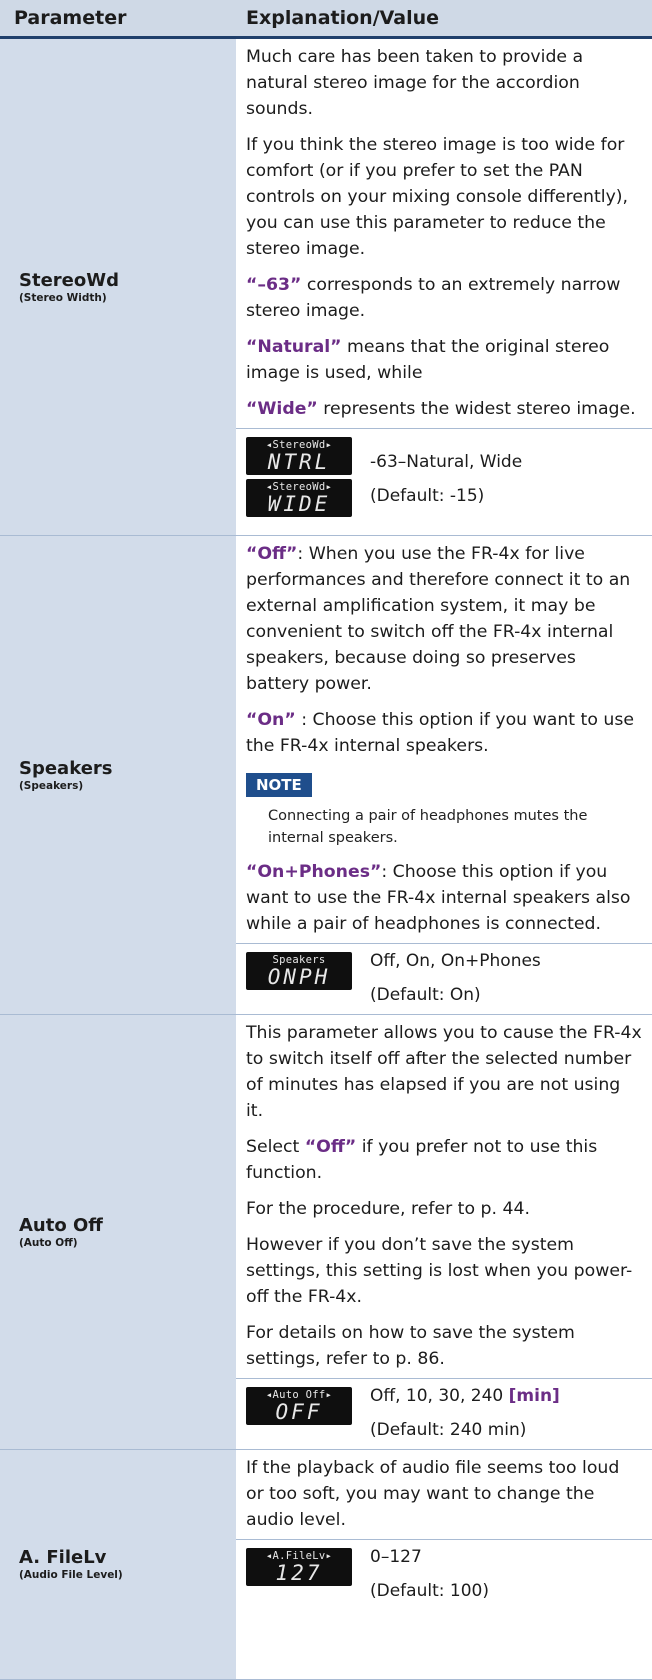 The width and height of the screenshot is (652, 1680). I want to click on lcd-main-text: WIDE, so click(299, 504).